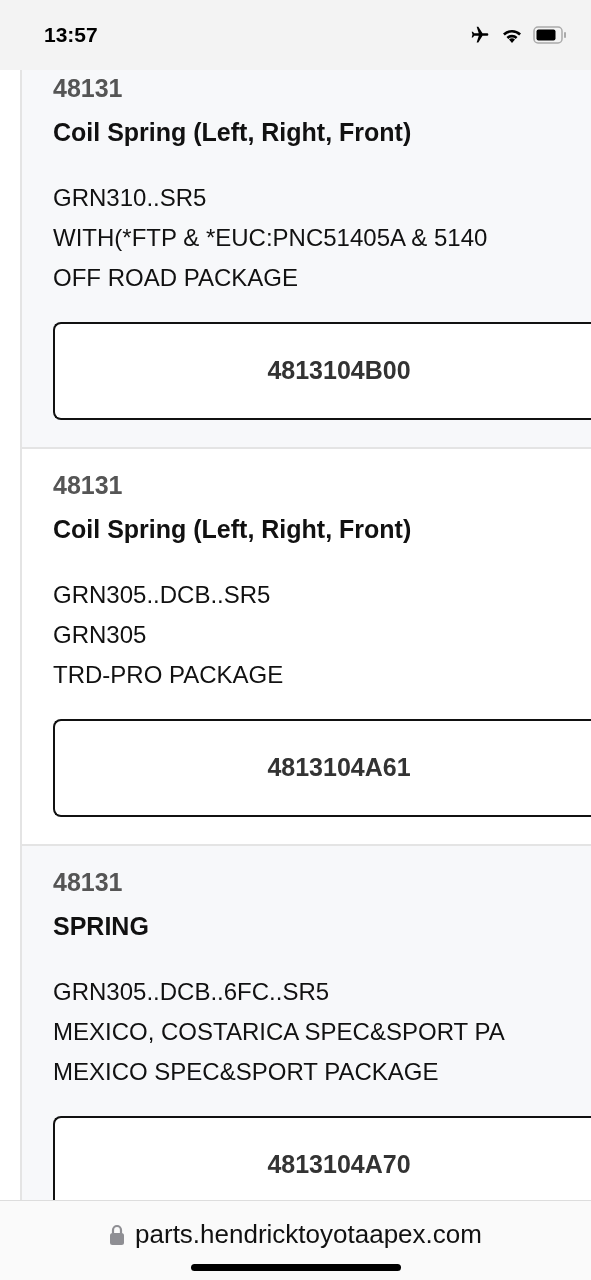  I want to click on applicability-line: MEXICO, COSTARICA SPEC&SPORT PA, so click(279, 1032).